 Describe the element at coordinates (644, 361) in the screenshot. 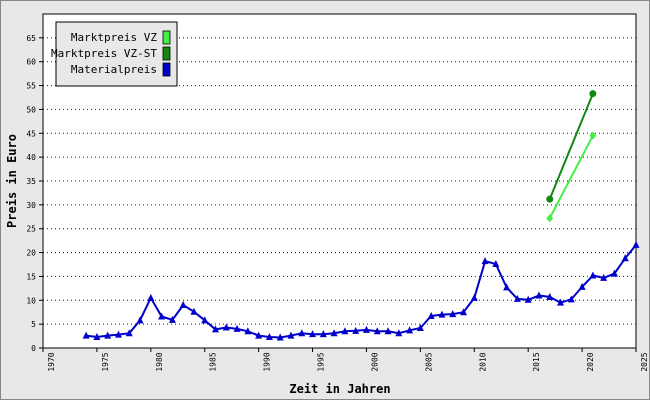

I see `x-tick-label: 2025` at that location.